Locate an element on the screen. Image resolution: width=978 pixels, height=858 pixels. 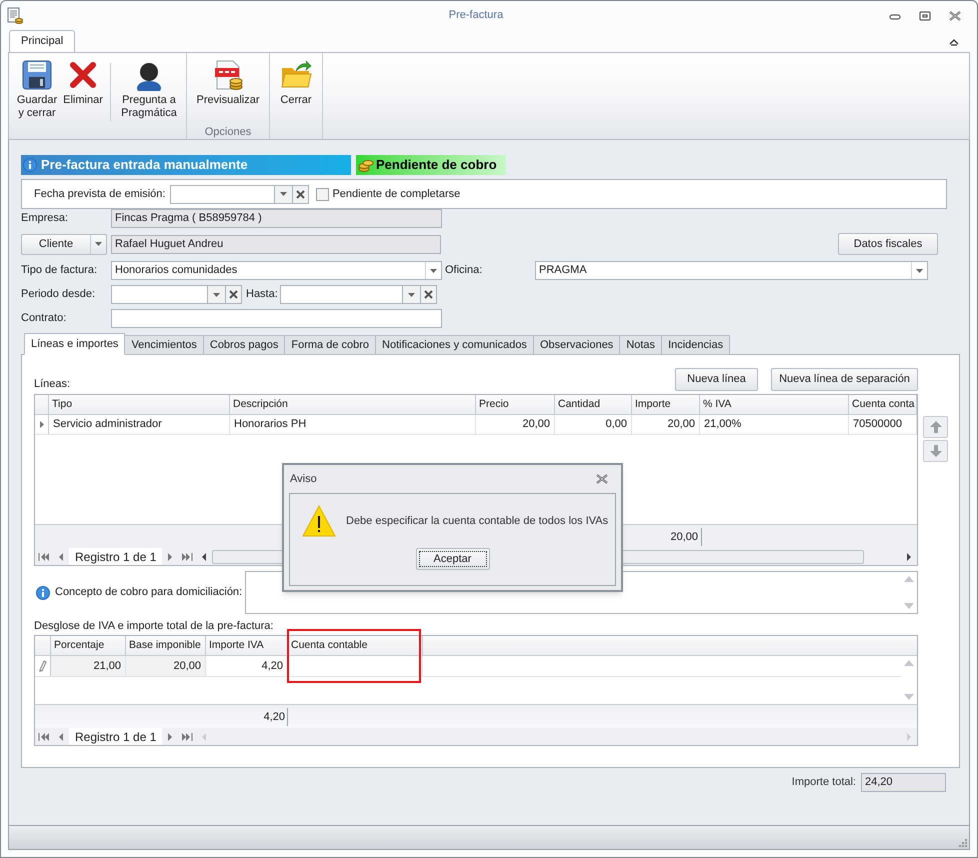
column-header: Cuenta contable is located at coordinates (355, 645).